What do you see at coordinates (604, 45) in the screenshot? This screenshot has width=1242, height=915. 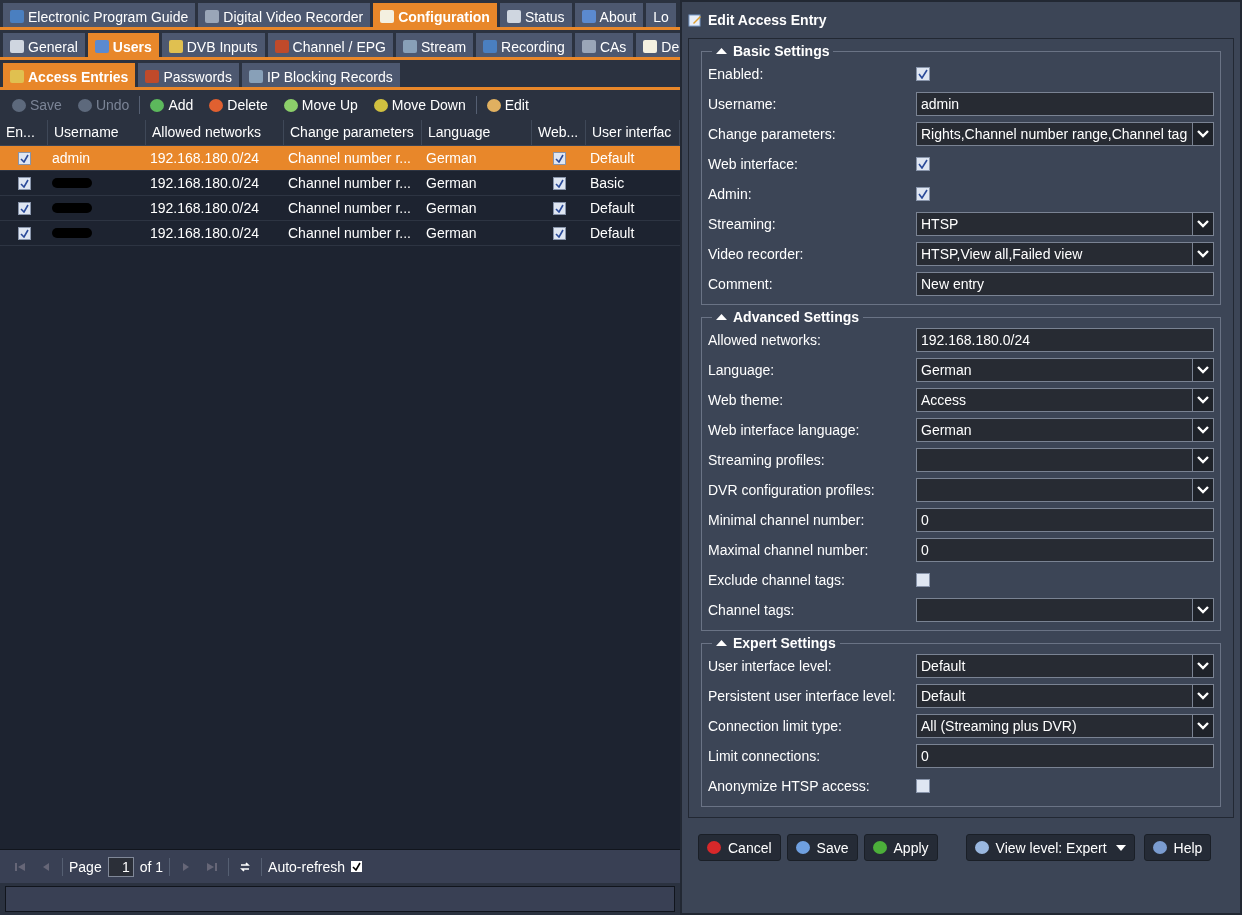 I see `section-tab: CAs` at bounding box center [604, 45].